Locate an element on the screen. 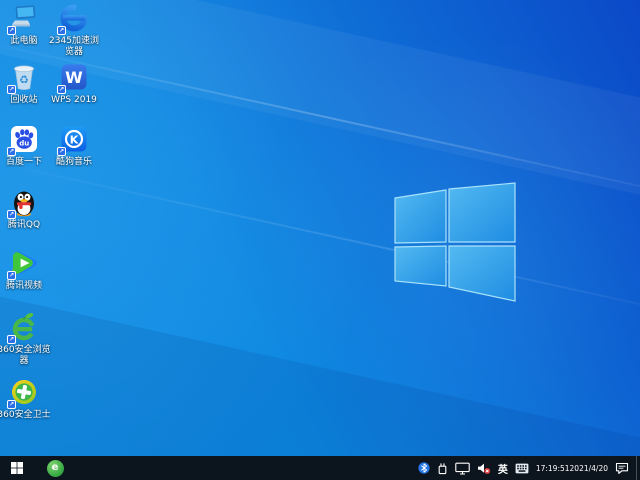 The width and height of the screenshot is (640, 480). start-button is located at coordinates (17, 468).